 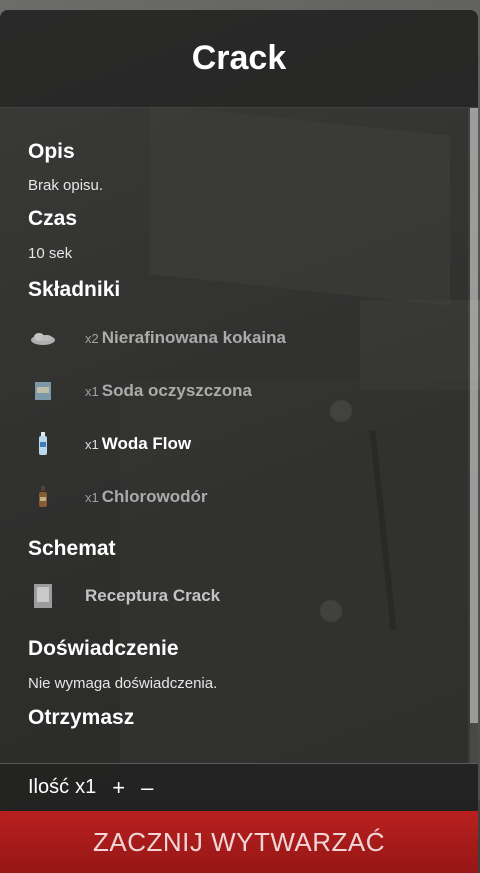 What do you see at coordinates (43, 596) in the screenshot?
I see `recipe-paper-icon` at bounding box center [43, 596].